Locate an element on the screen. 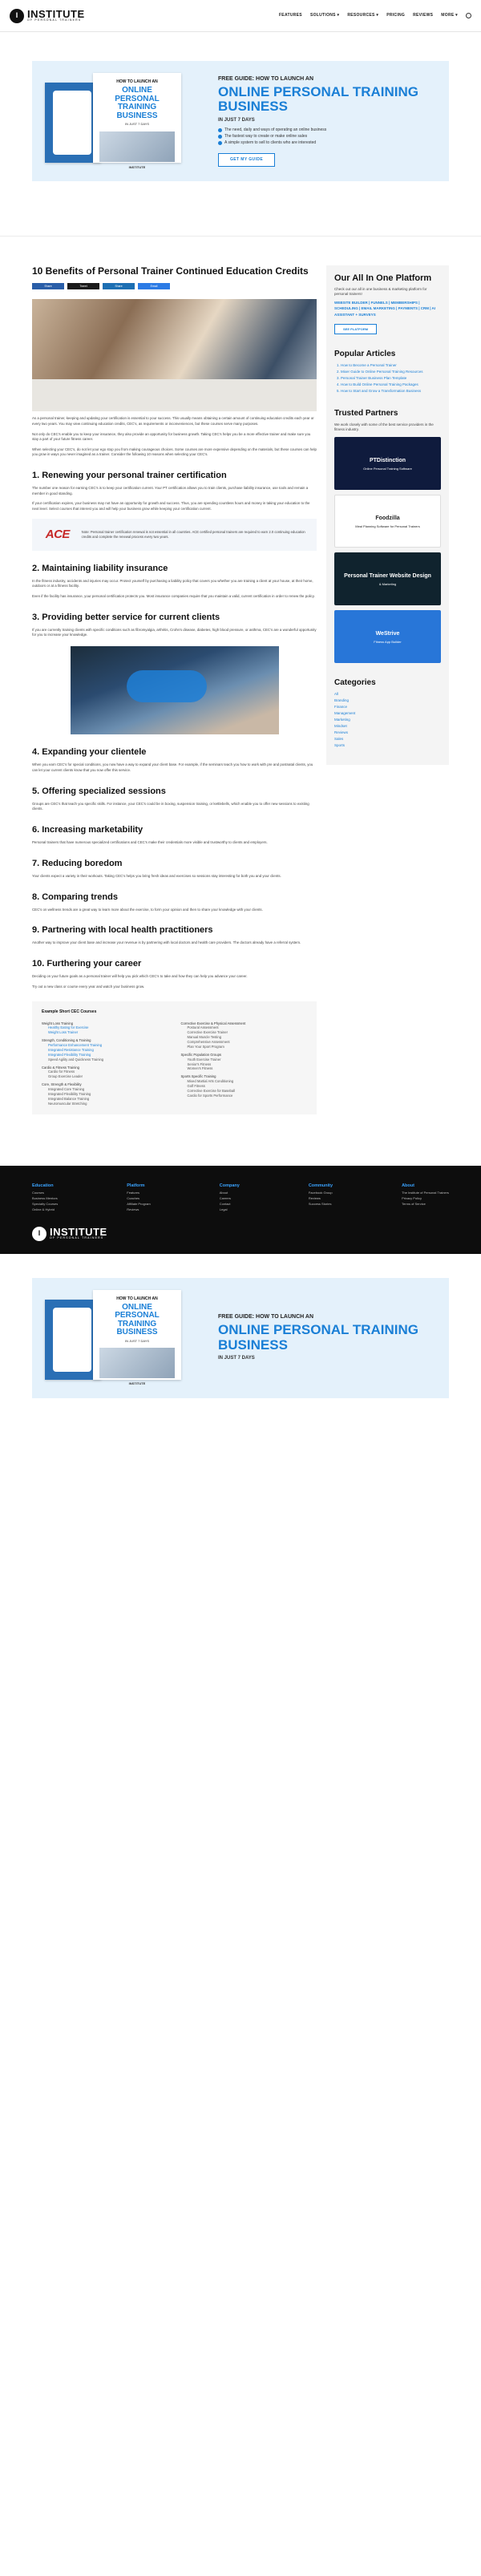  section-heading: 4. Expanding your clientele is located at coordinates (89, 752).